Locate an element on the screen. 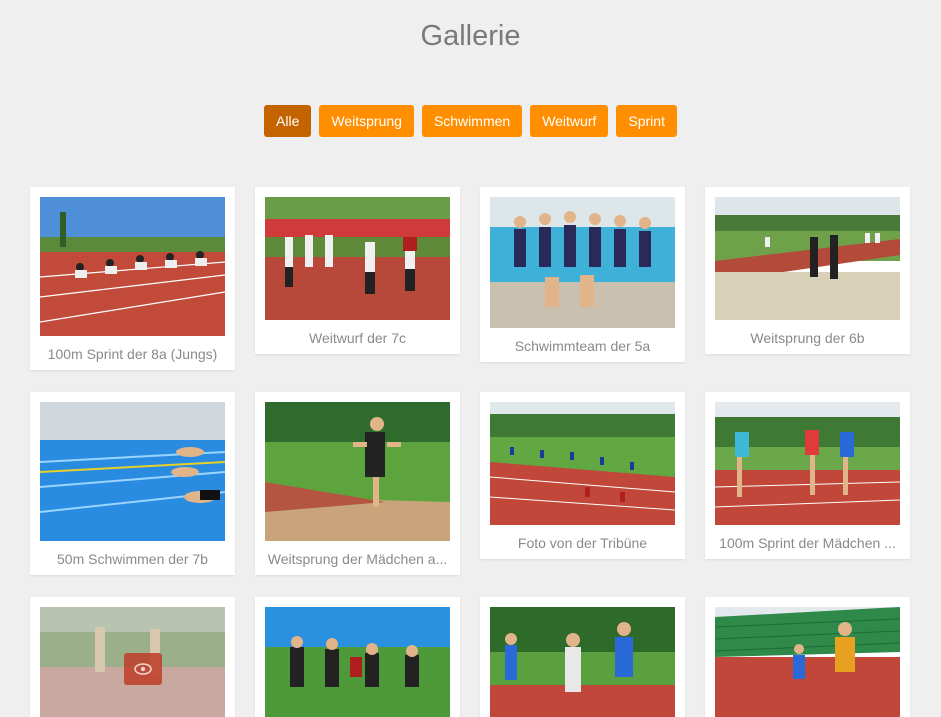 The width and height of the screenshot is (941, 717). gallery-caption: 100m Sprint der 8a (Jungs) is located at coordinates (132, 354).